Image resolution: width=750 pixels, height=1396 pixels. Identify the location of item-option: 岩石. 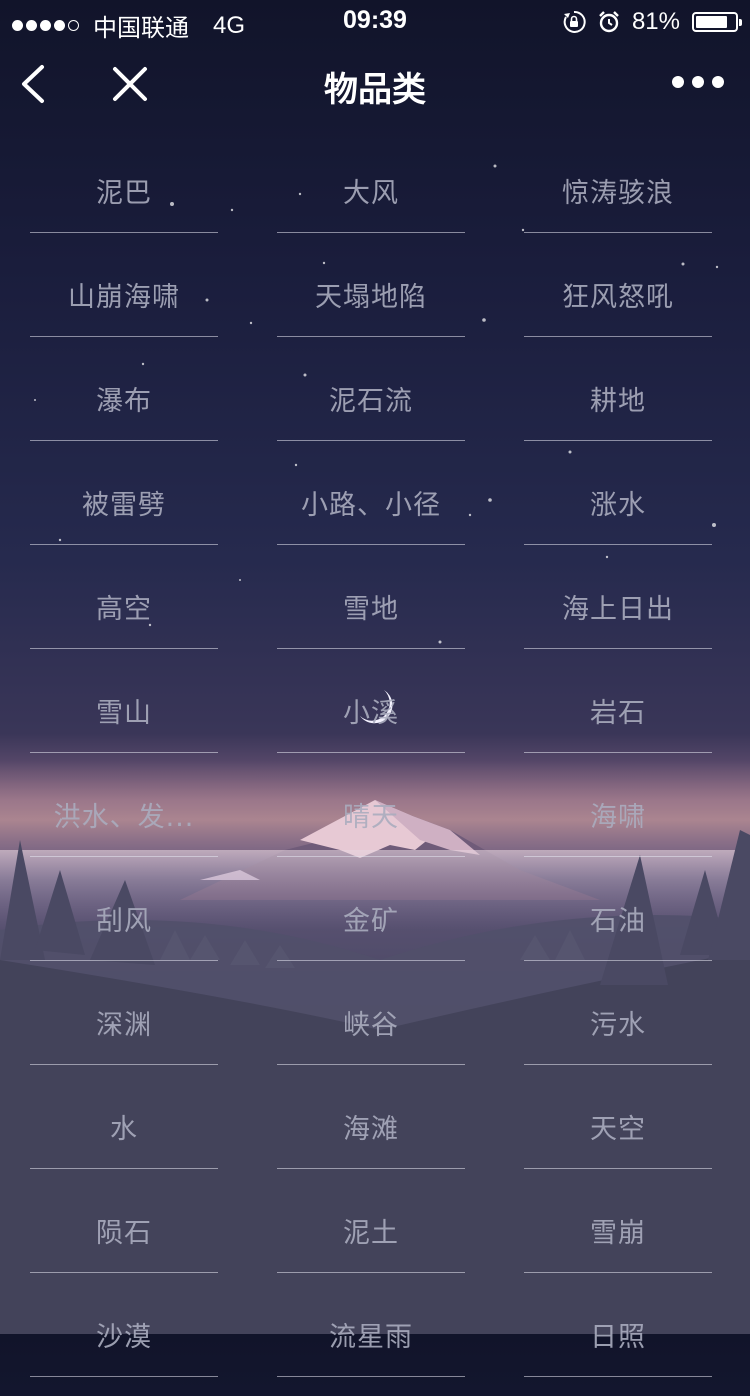
(618, 710).